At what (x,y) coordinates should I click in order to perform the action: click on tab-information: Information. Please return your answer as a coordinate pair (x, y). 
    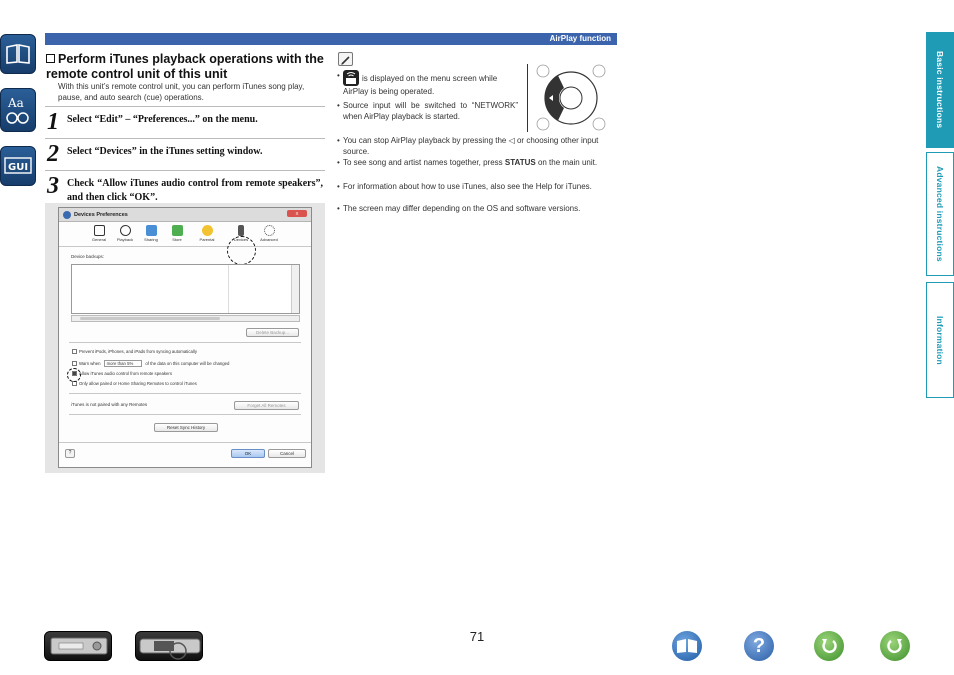
    Looking at the image, I should click on (940, 340).